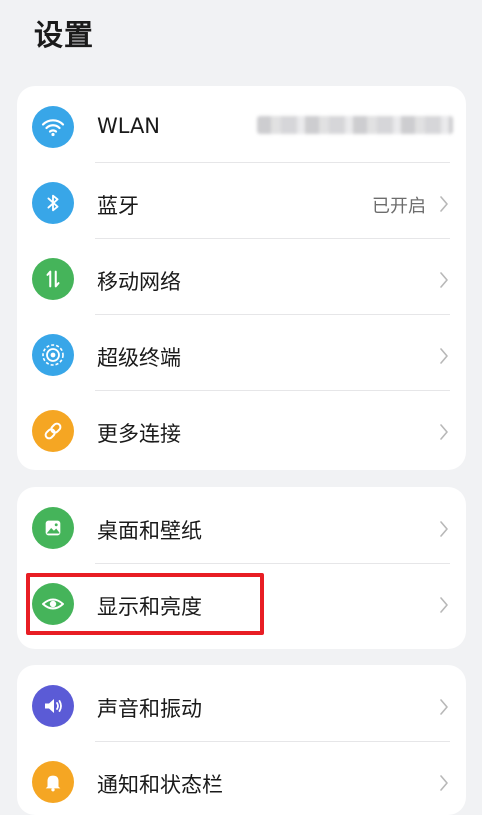 This screenshot has height=815, width=482. Describe the element at coordinates (399, 206) in the screenshot. I see `bluetooth-status: 已开启` at that location.